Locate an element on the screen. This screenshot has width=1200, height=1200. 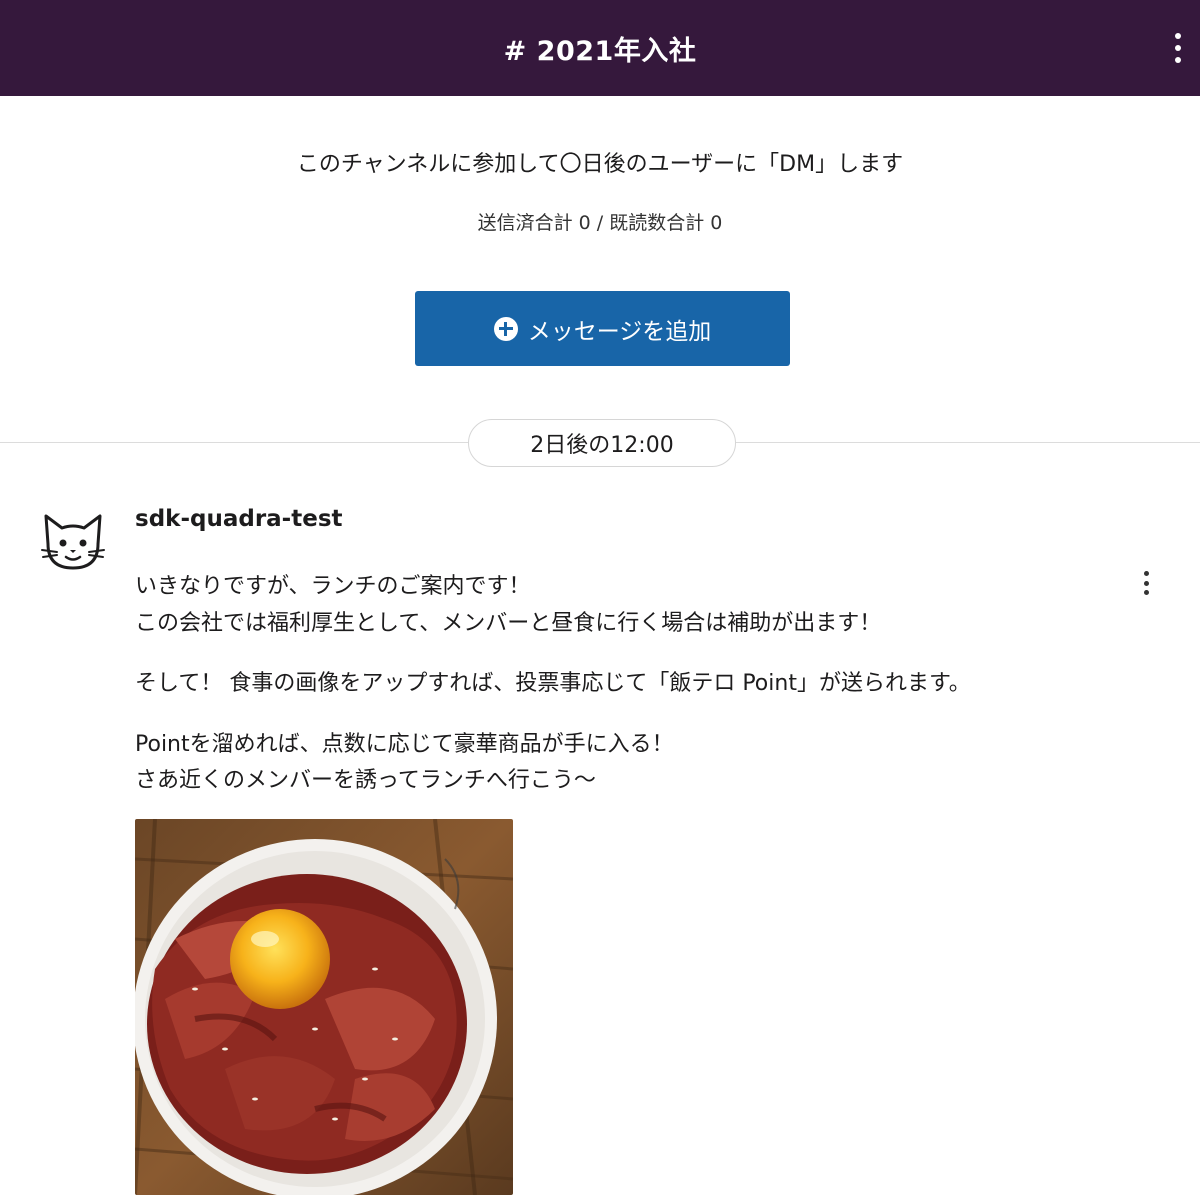
cat-avatar-icon is located at coordinates (73, 542).